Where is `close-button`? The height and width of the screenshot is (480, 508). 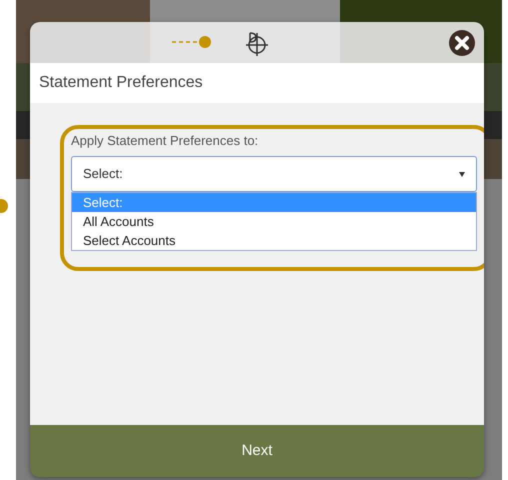 close-button is located at coordinates (462, 43).